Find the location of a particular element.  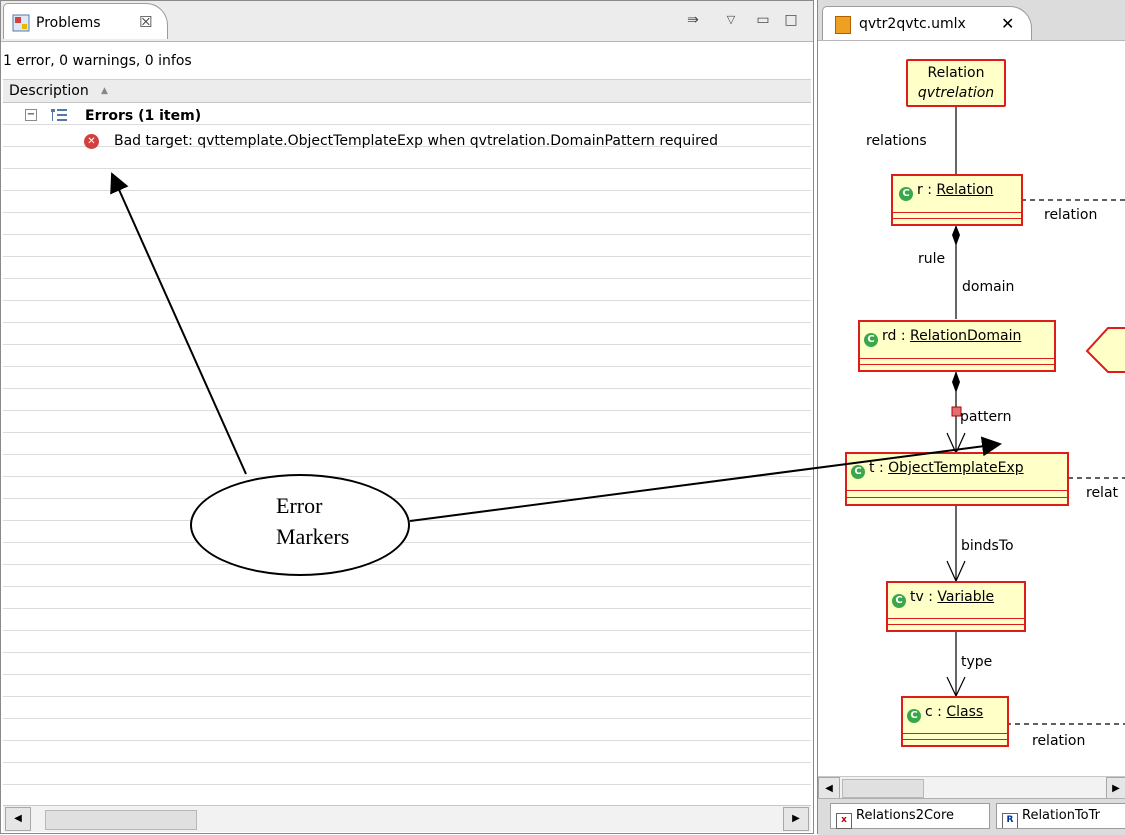

callout-line-2: Markers is located at coordinates (313, 536).